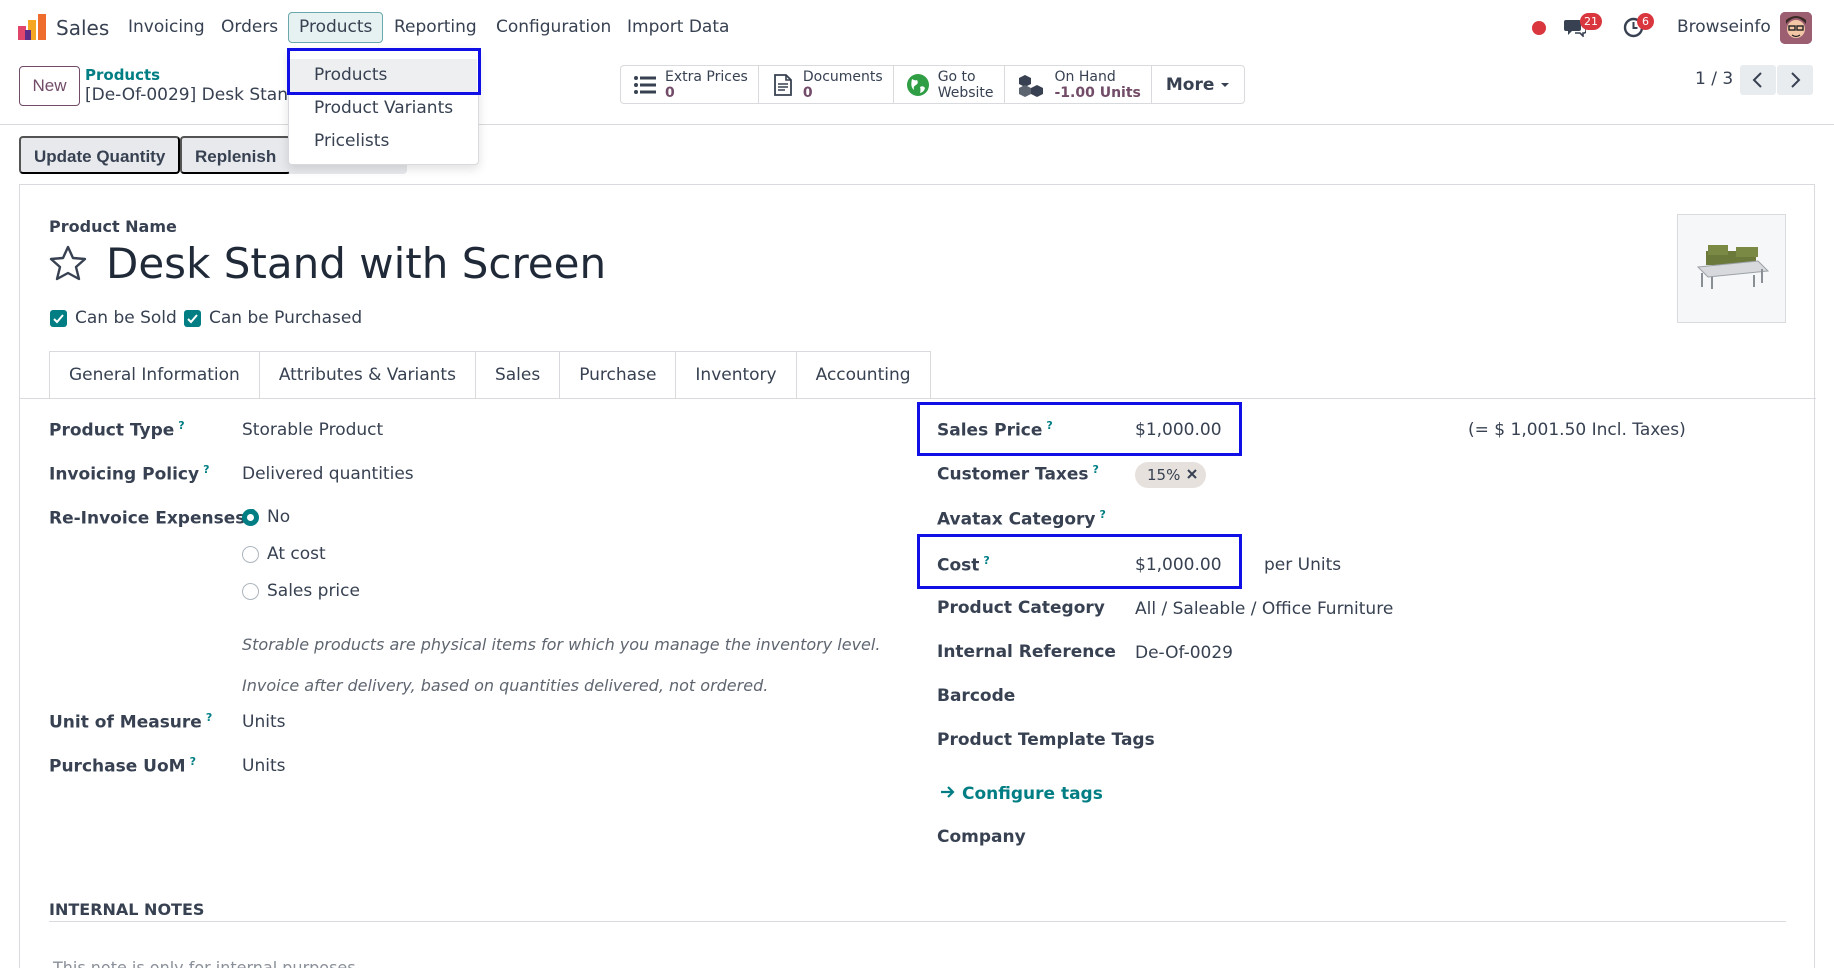  I want to click on can-be-purchased-checkbox, so click(192, 318).